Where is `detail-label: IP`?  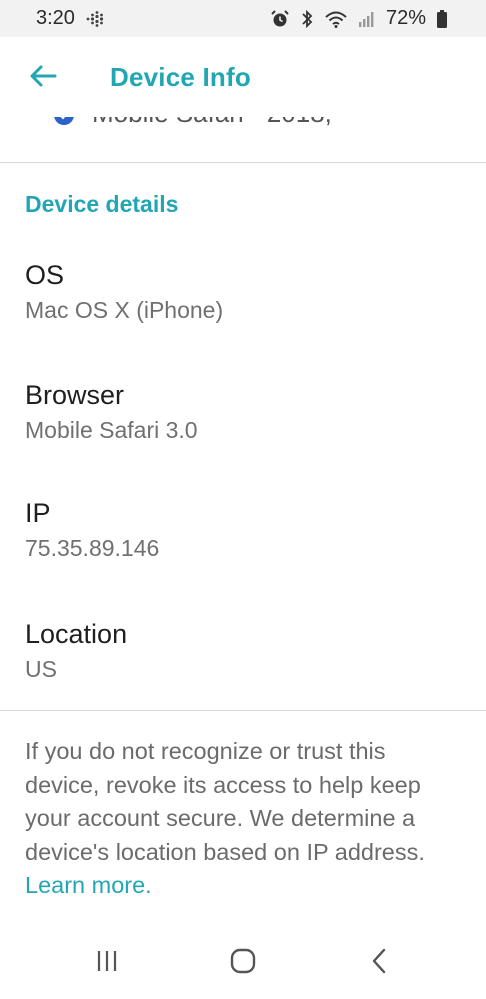 detail-label: IP is located at coordinates (38, 513).